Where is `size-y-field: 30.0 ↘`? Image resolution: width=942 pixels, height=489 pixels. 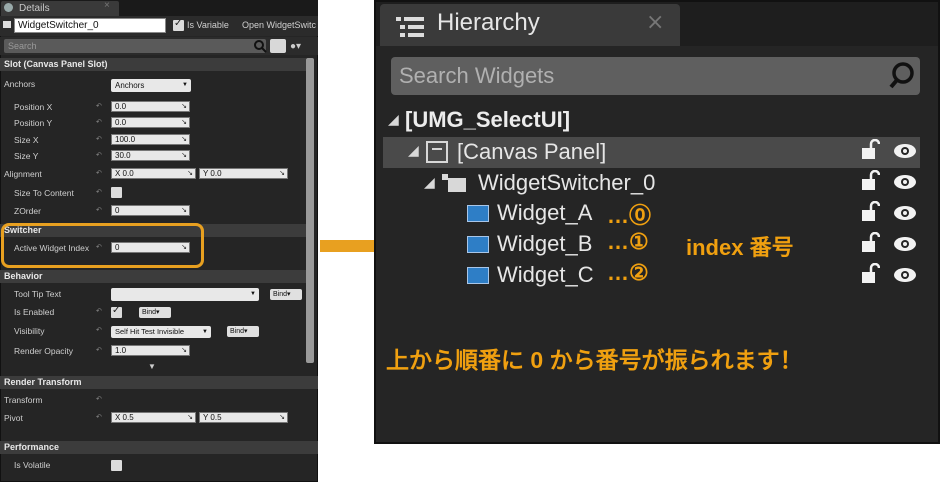 size-y-field: 30.0 ↘ is located at coordinates (150, 155).